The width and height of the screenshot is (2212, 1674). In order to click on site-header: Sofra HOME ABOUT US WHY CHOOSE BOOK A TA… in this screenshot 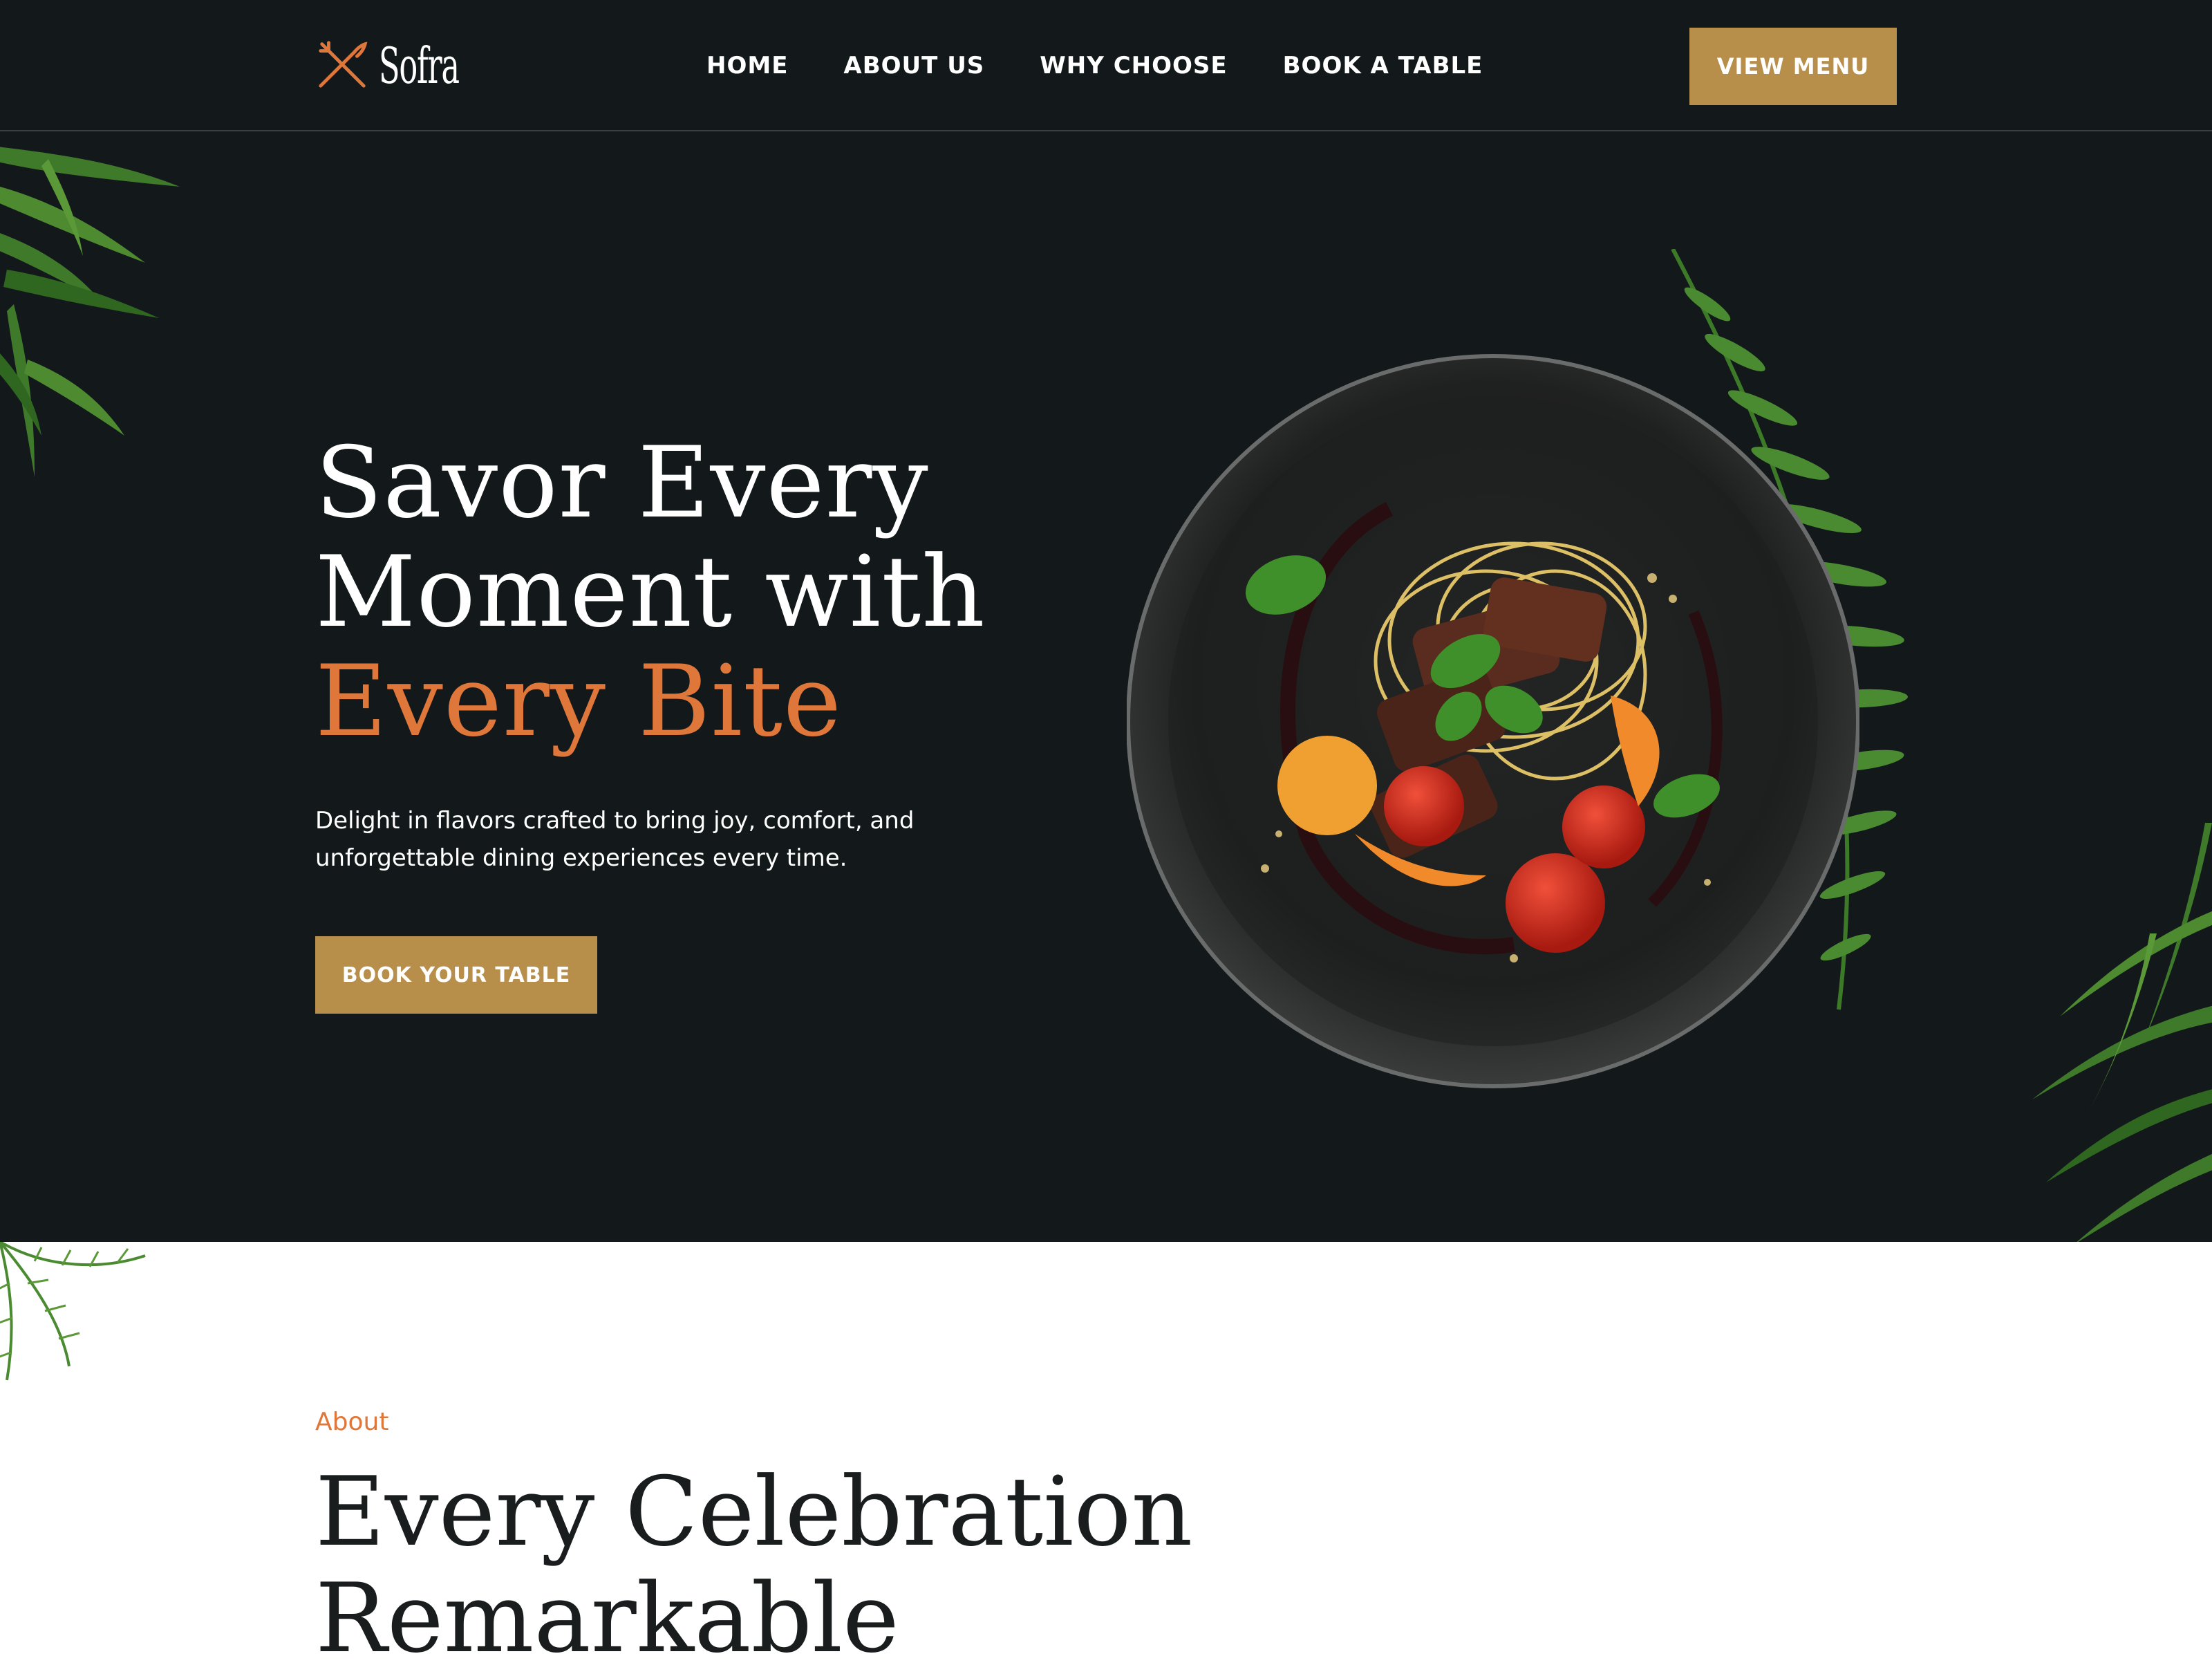, I will do `click(1106, 65)`.